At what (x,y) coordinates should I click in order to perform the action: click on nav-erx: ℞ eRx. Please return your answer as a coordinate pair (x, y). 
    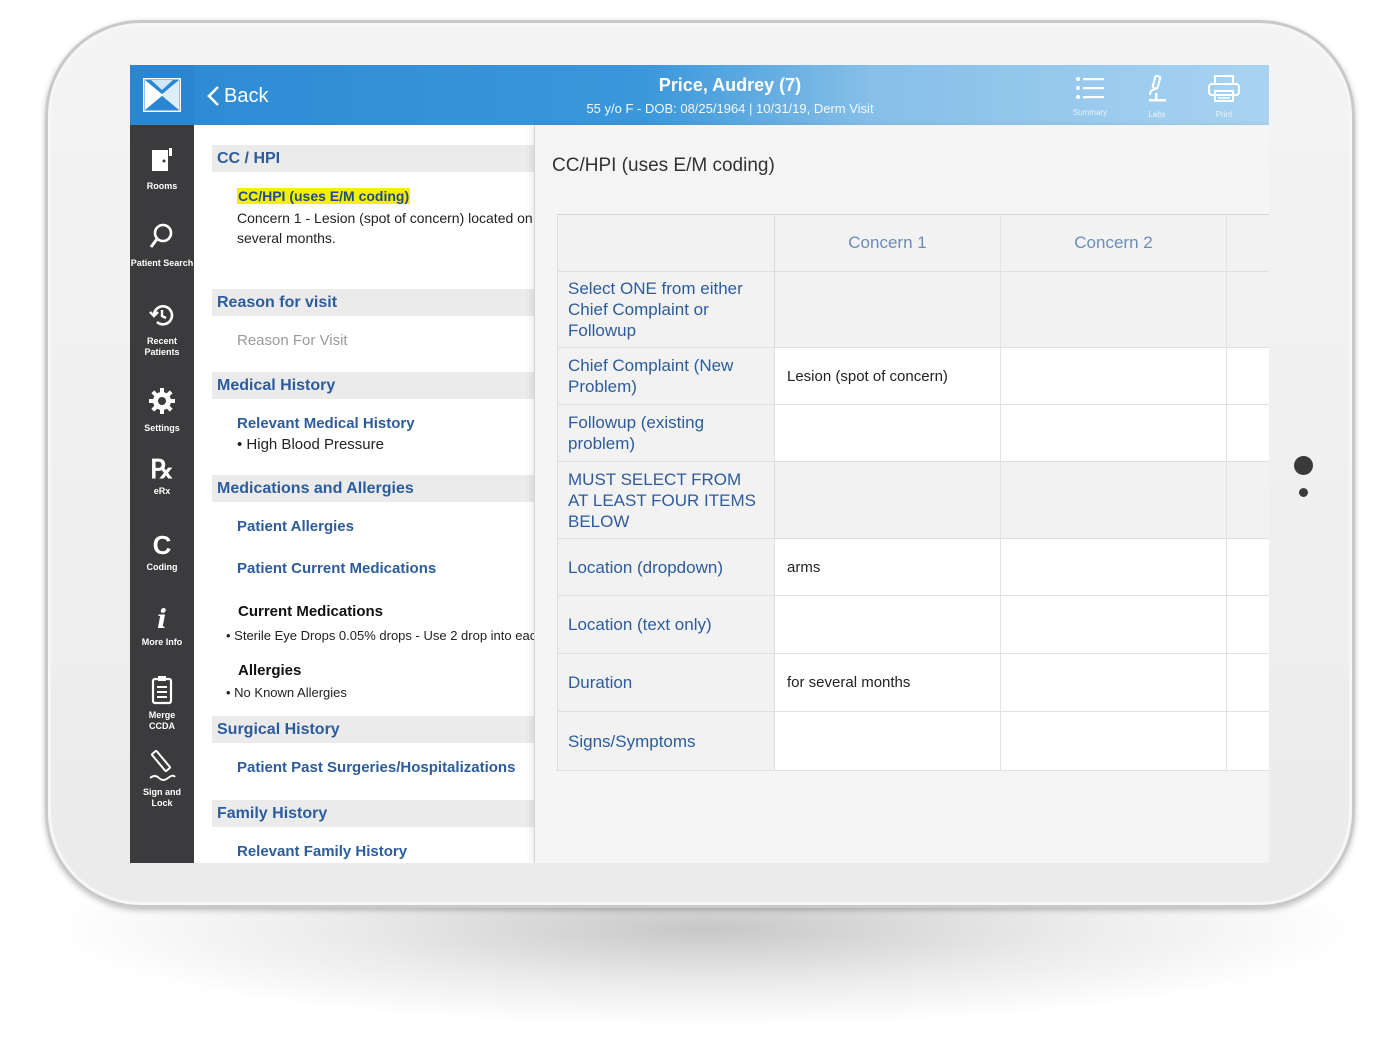
    Looking at the image, I should click on (162, 476).